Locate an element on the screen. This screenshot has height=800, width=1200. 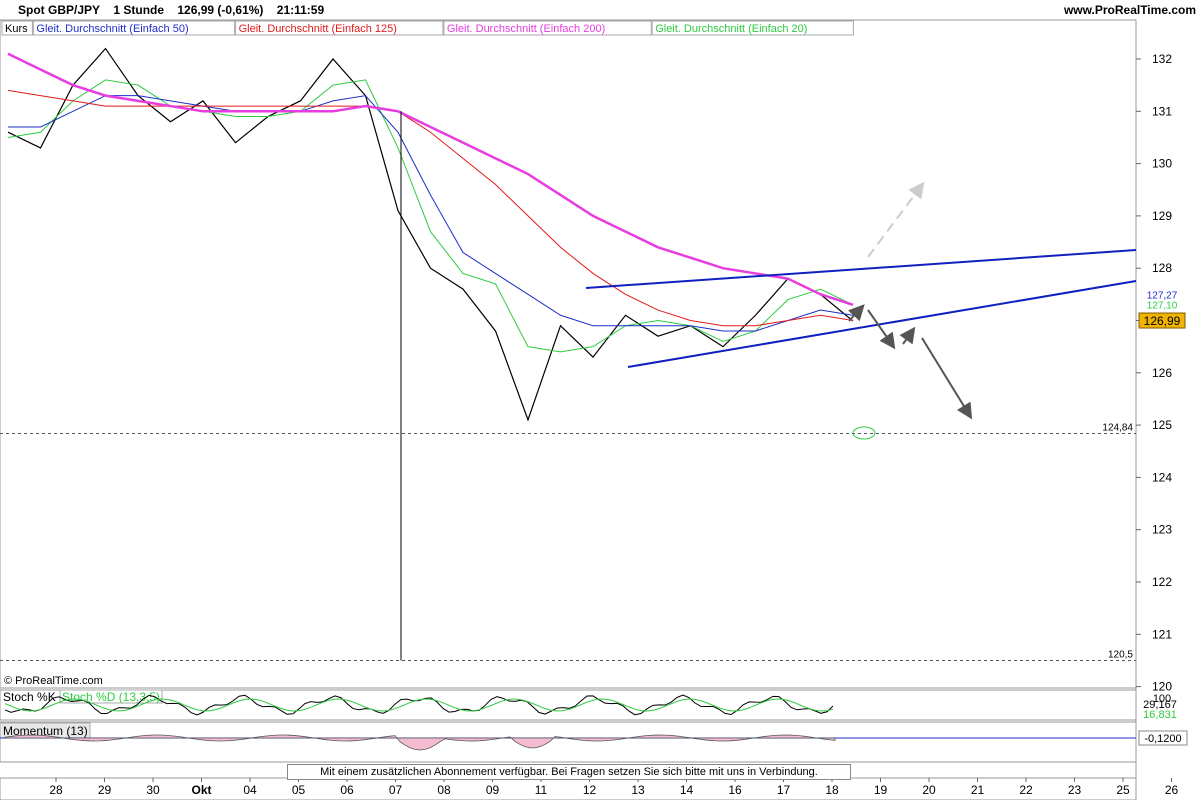
stoch-panel is located at coordinates (568, 705).